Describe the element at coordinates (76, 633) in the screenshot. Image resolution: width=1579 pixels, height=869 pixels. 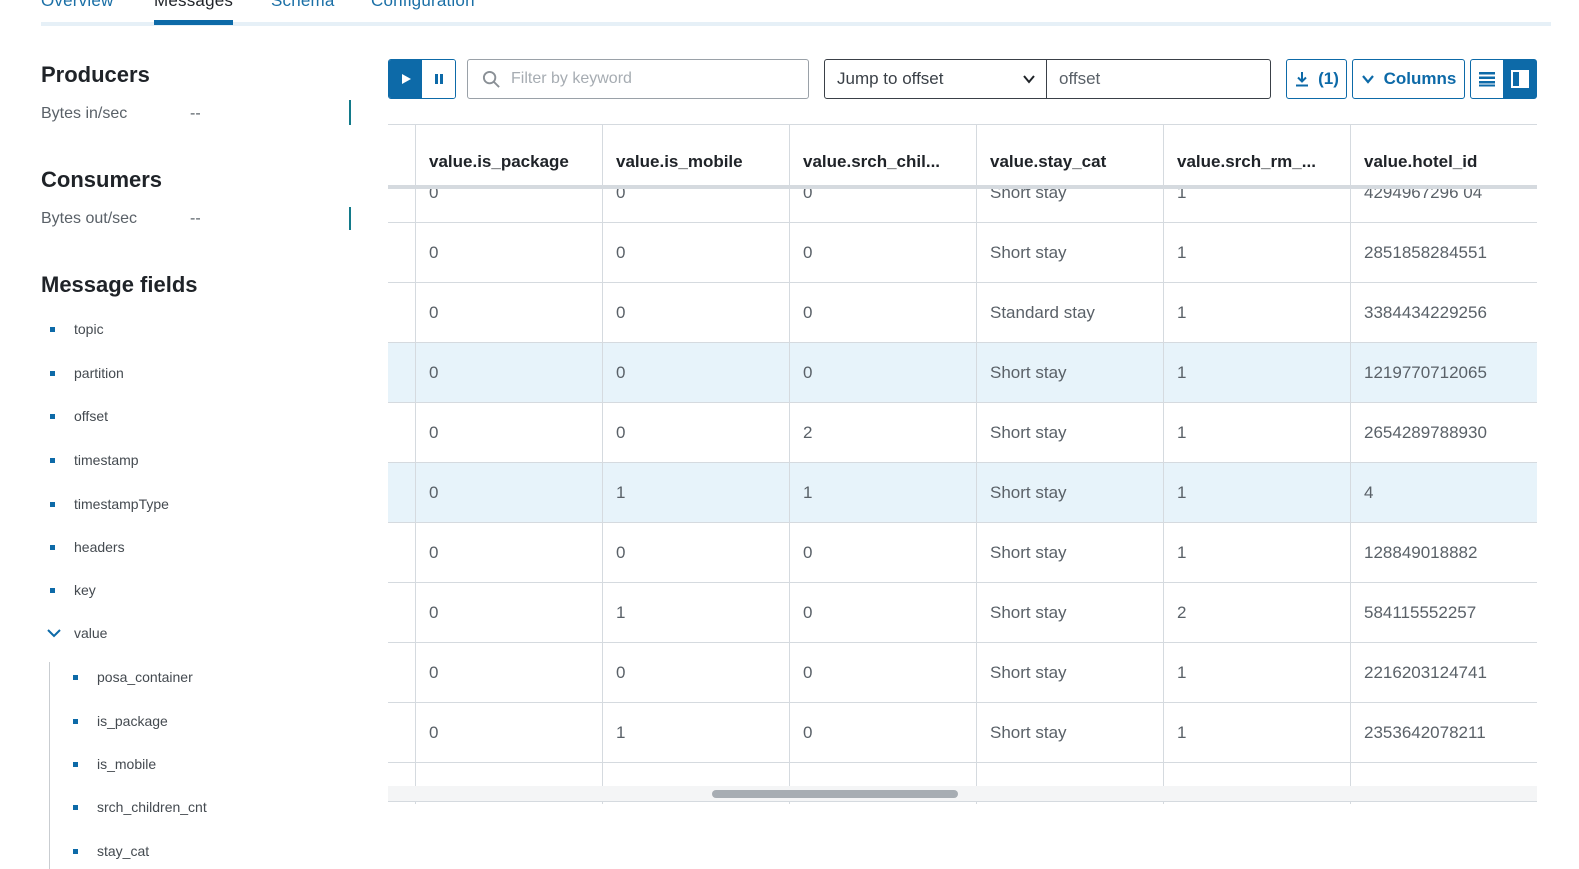
I see `field-group-value: value` at that location.